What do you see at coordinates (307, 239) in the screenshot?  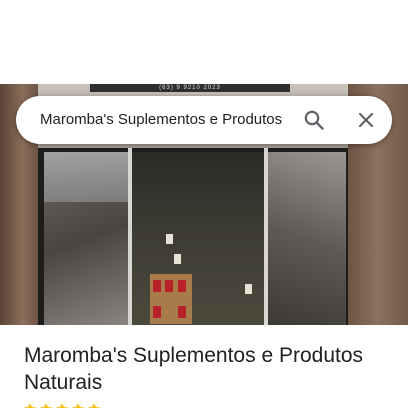 I see `glass-panel-right` at bounding box center [307, 239].